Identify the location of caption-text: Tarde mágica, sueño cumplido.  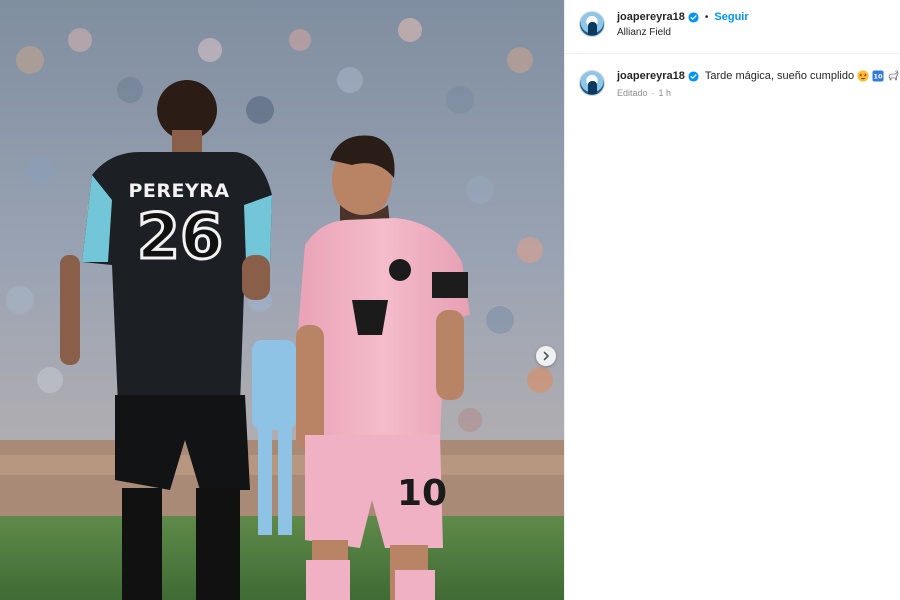
(779, 76).